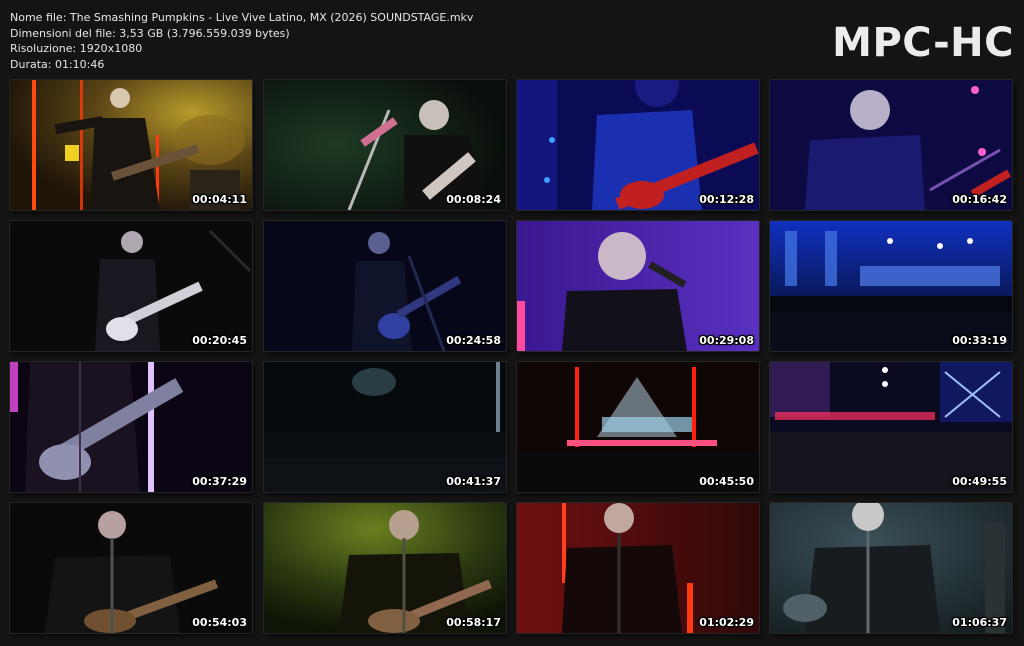 Image resolution: width=1024 pixels, height=646 pixels. Describe the element at coordinates (979, 340) in the screenshot. I see `timestamp-label: 00:33:19` at that location.